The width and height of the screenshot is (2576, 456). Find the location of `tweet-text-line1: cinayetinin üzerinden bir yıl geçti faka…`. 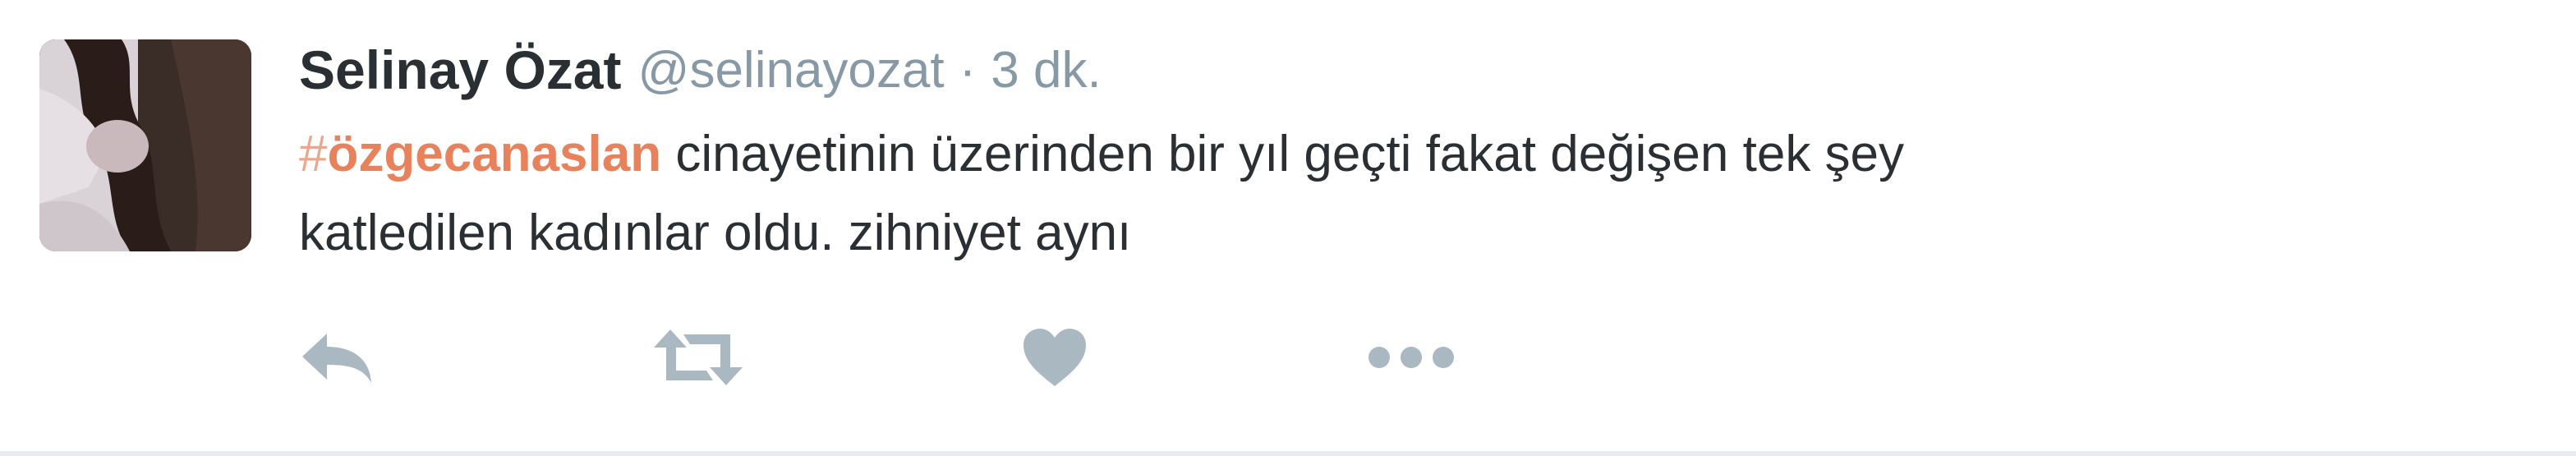

tweet-text-line1: cinayetinin üzerinden bir yıl geçti faka… is located at coordinates (1283, 154).